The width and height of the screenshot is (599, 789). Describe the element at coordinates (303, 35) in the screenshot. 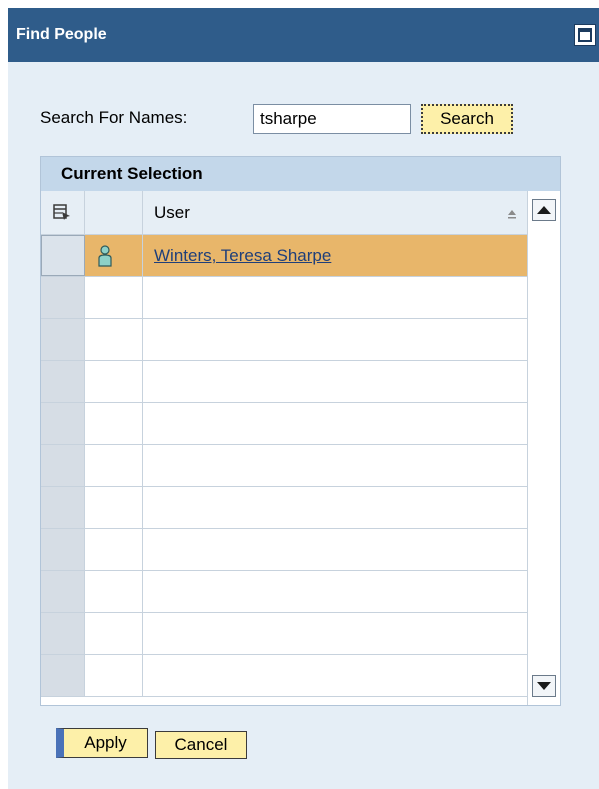

I see `title-bar: Find People` at that location.